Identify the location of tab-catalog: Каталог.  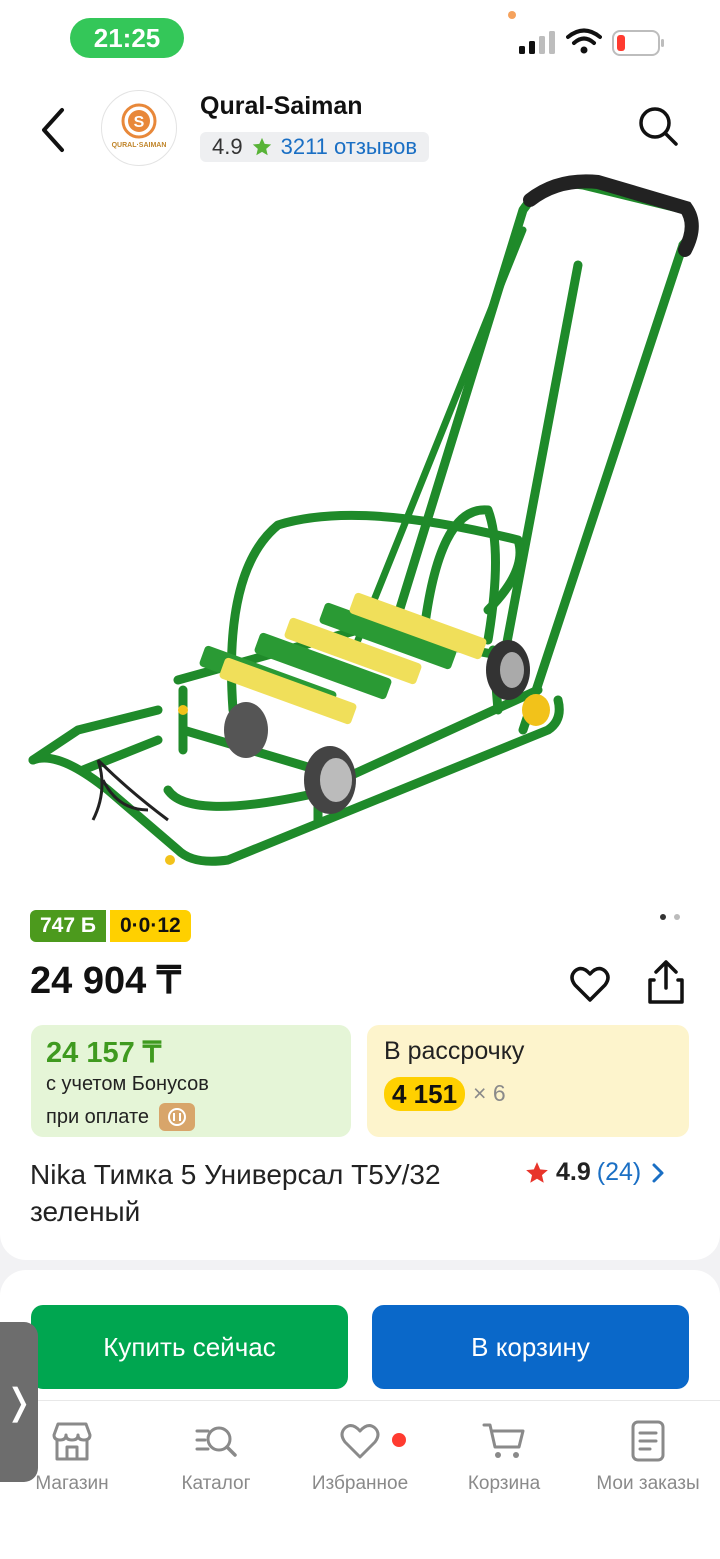
(216, 1457).